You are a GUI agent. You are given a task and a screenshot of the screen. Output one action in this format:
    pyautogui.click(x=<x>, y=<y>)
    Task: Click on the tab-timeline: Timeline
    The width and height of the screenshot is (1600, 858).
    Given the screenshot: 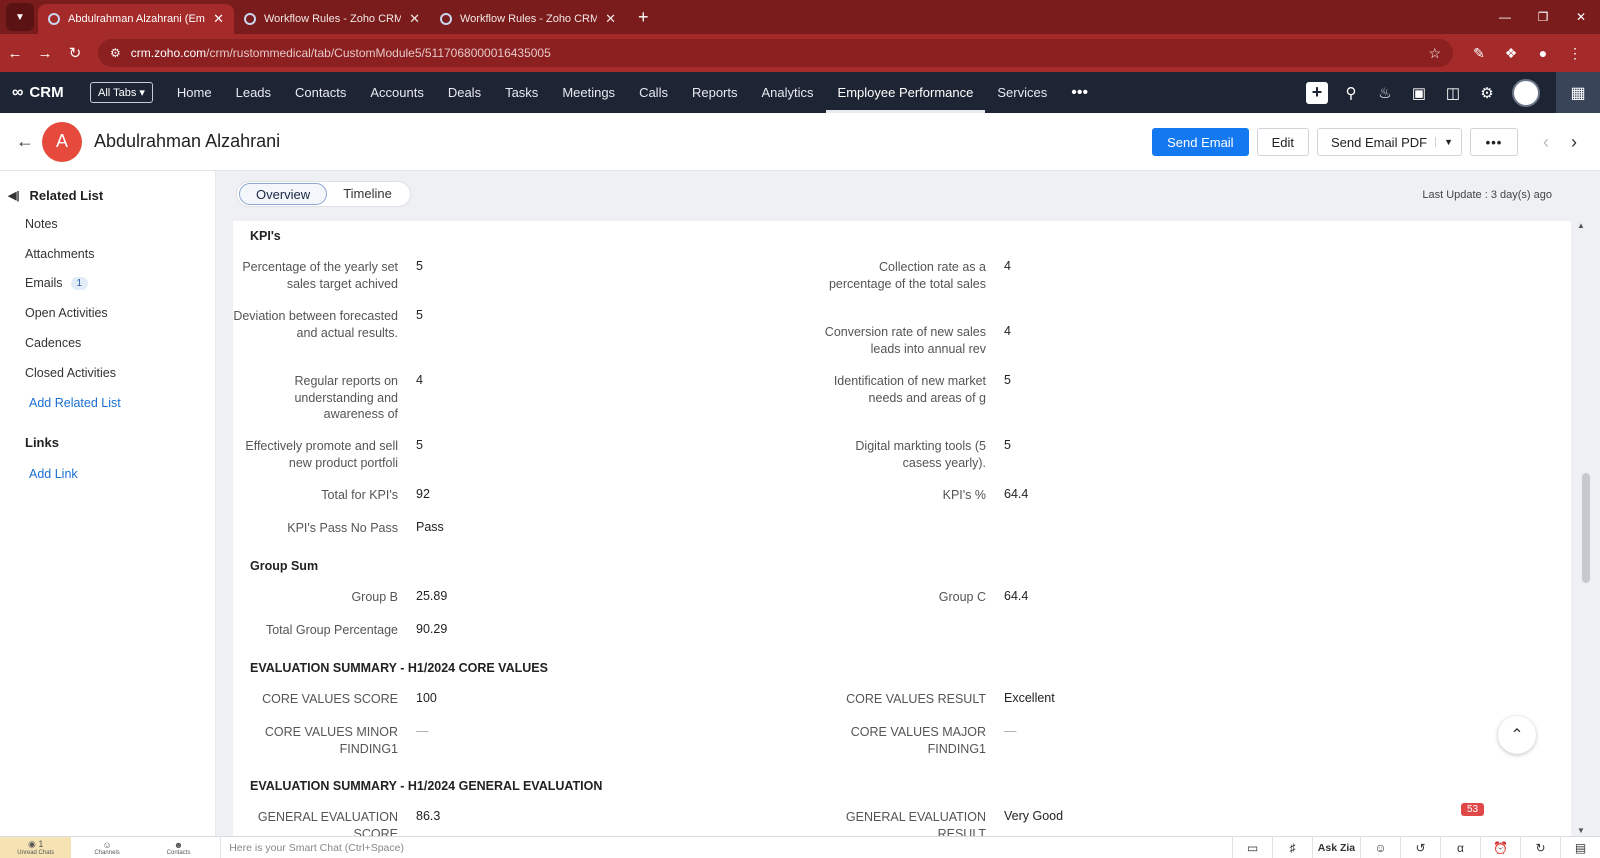 What is the action you would take?
    pyautogui.click(x=367, y=194)
    